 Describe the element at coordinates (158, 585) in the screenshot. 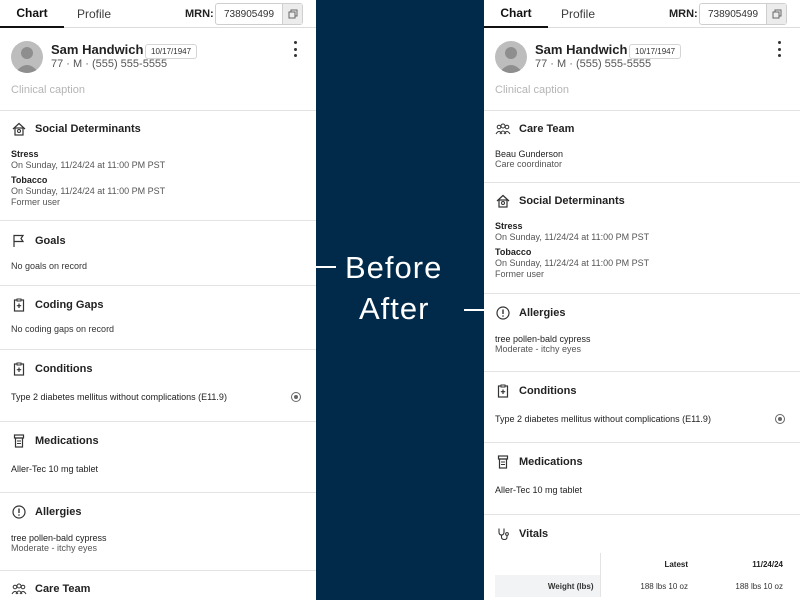

I see `section-care-team: Care Team` at that location.